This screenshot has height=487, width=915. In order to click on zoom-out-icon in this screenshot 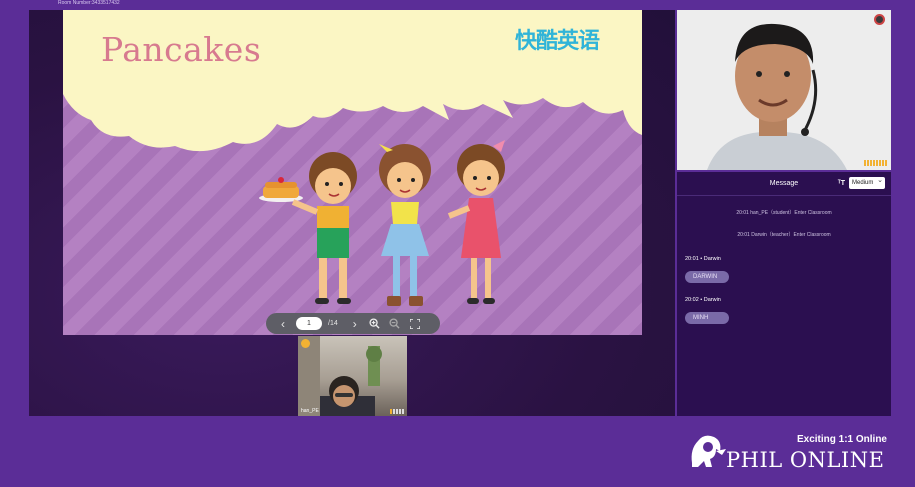, I will do `click(395, 324)`.